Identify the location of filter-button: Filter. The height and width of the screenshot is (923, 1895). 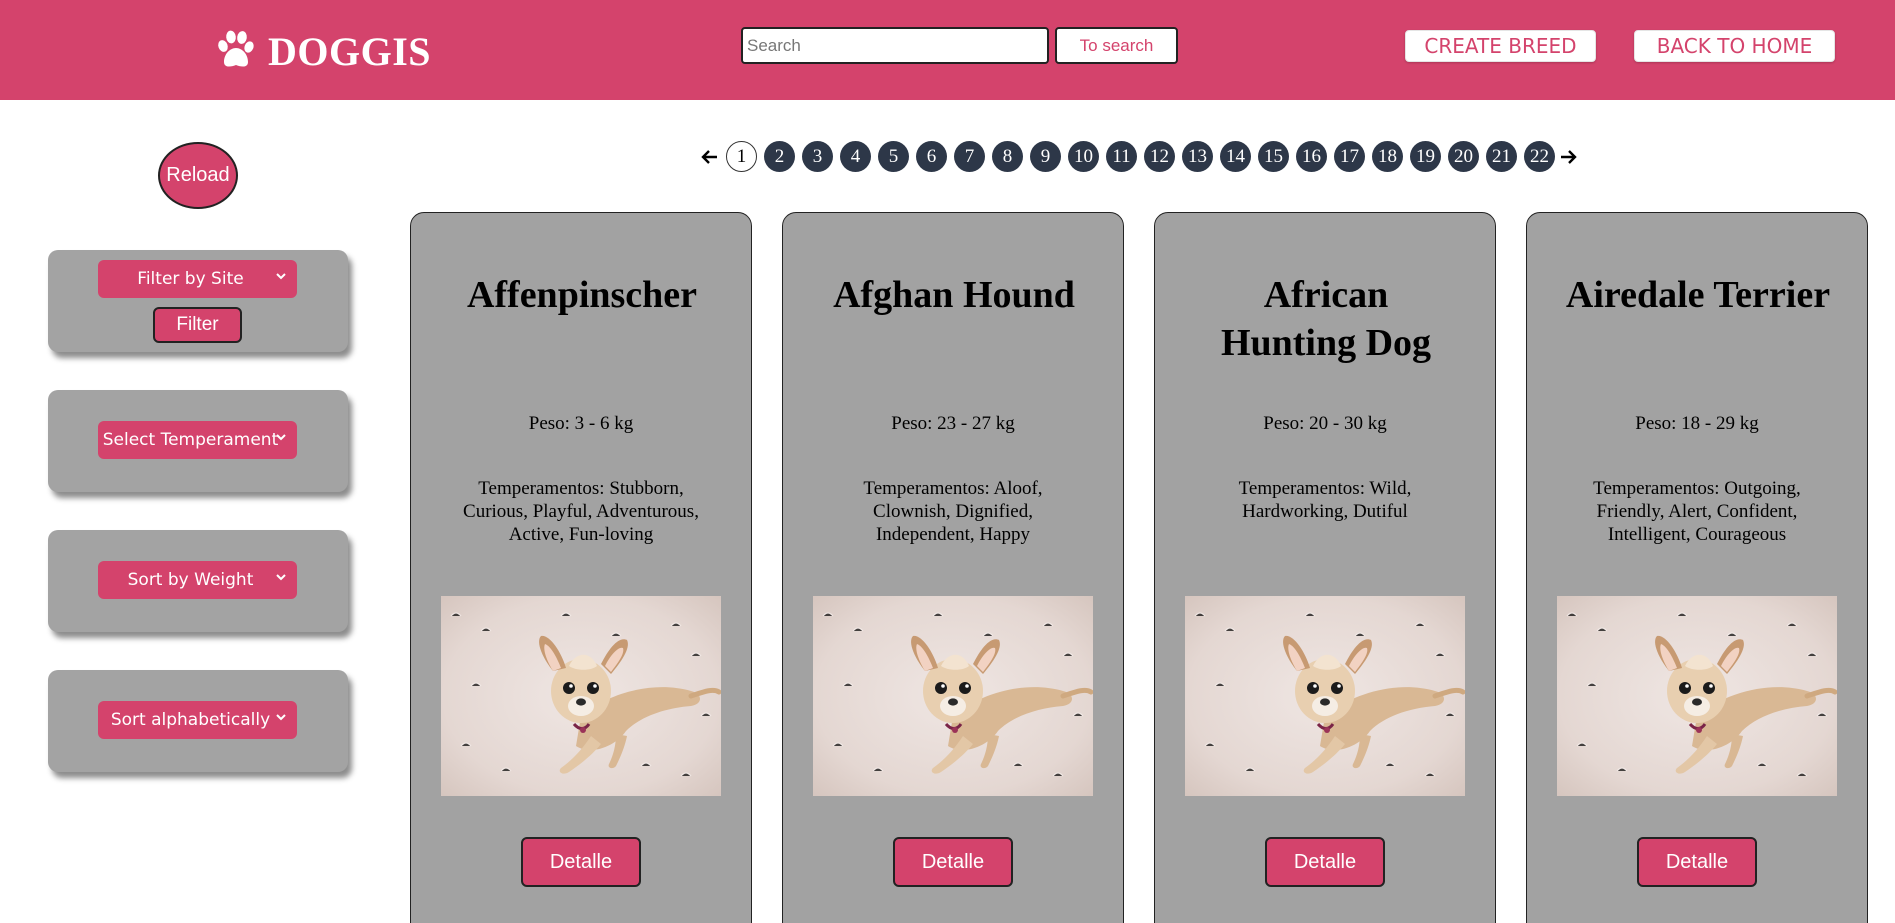
(197, 325).